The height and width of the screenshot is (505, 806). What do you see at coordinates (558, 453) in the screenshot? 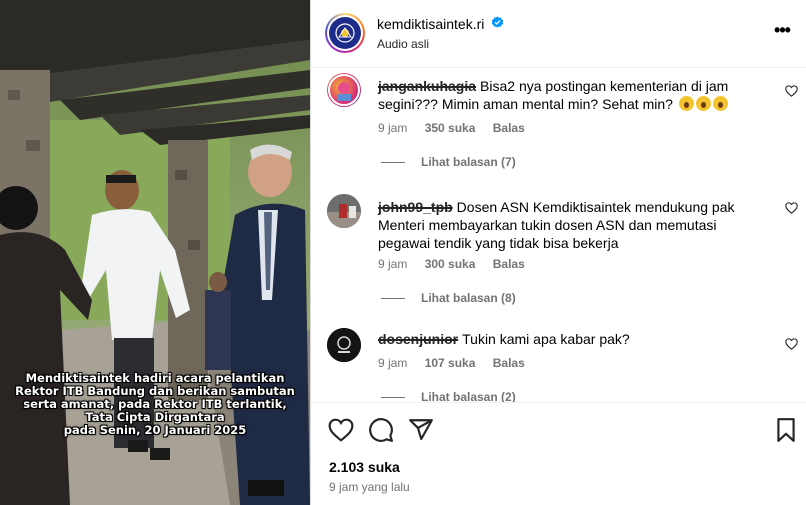
I see `post-actions-bar: 2.103 suka 9 jam yang lalu` at bounding box center [558, 453].